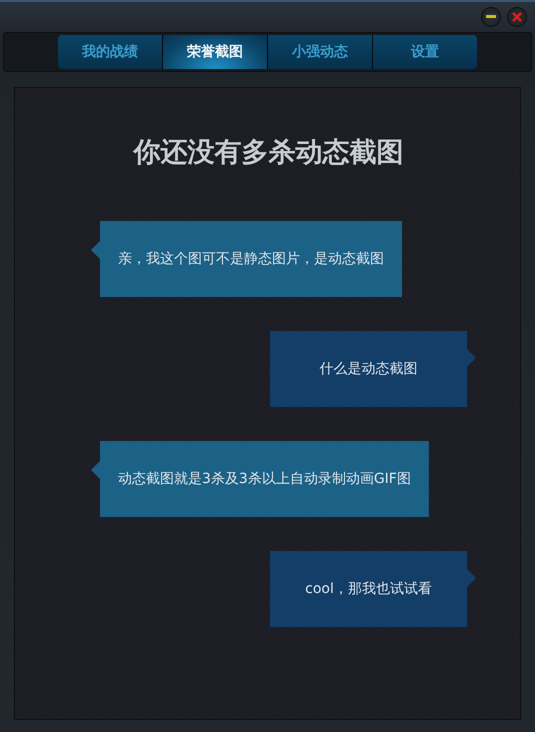 Image resolution: width=535 pixels, height=732 pixels. What do you see at coordinates (373, 589) in the screenshot?
I see `chat-bubble: cool，那我也试试看` at bounding box center [373, 589].